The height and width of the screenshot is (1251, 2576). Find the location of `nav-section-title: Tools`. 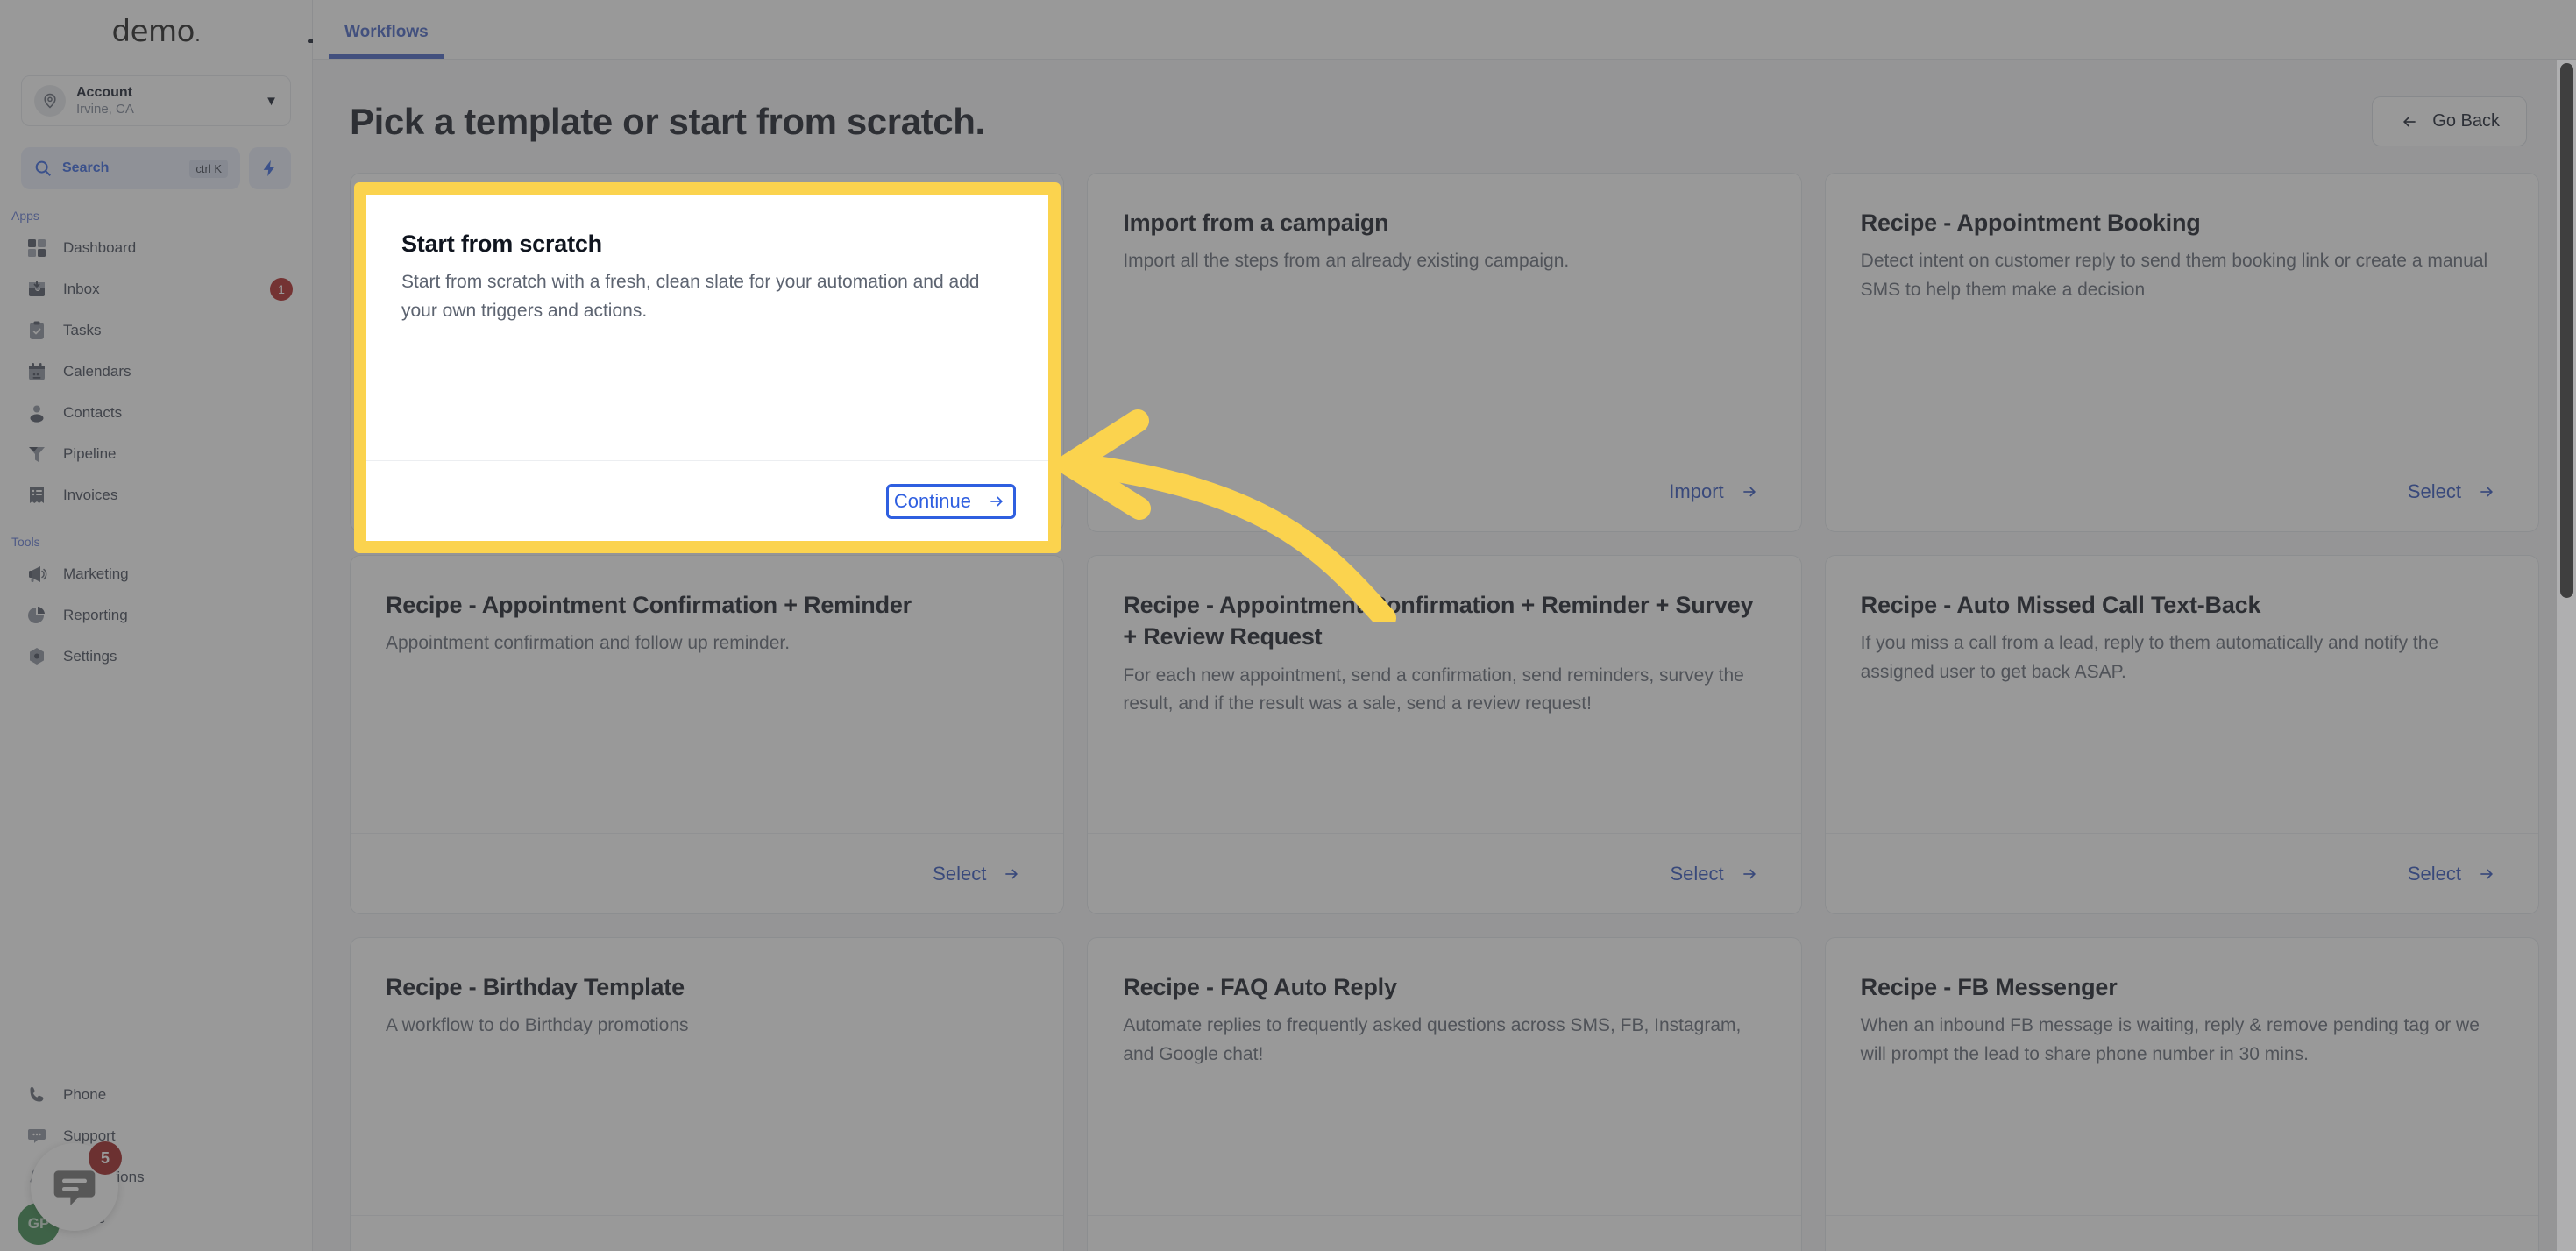

nav-section-title: Tools is located at coordinates (25, 542).